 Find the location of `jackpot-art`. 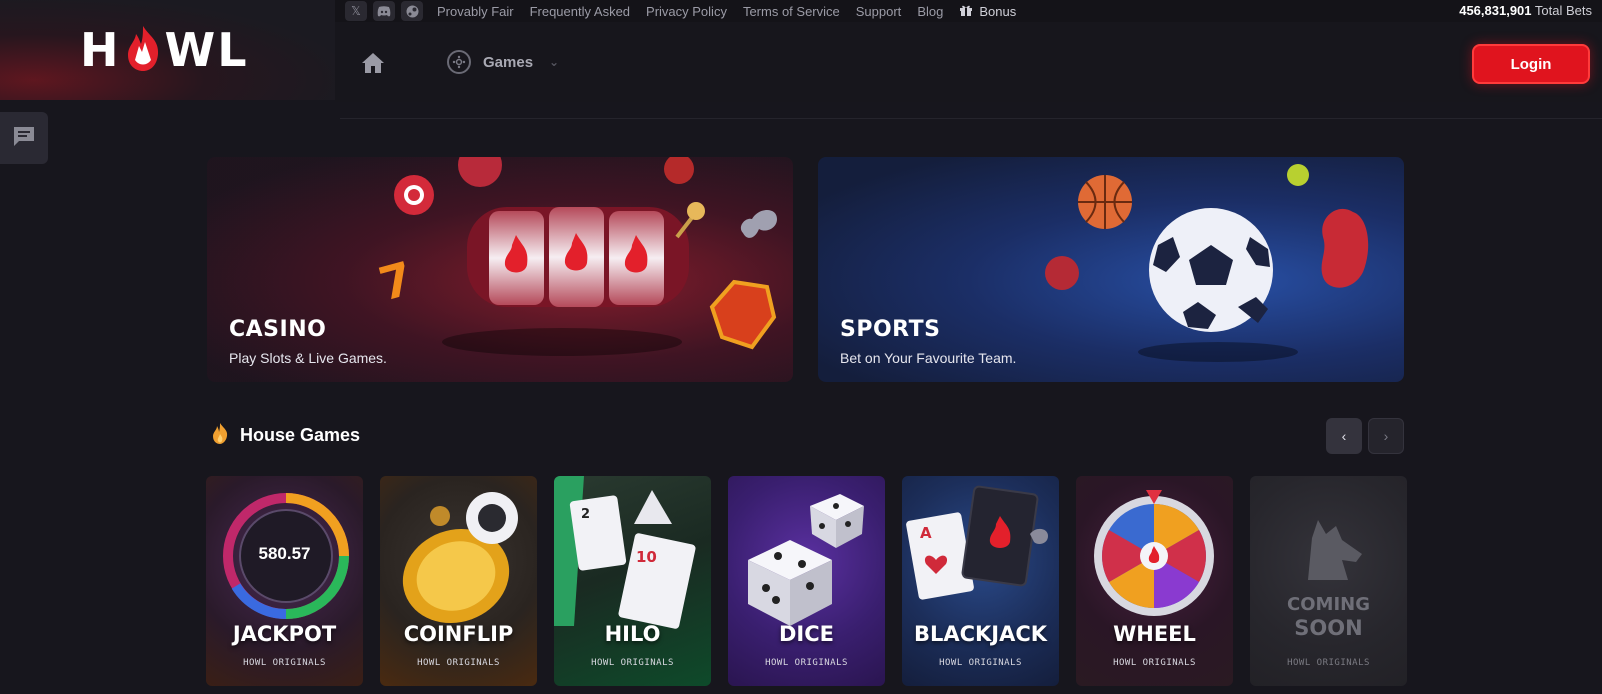

jackpot-art is located at coordinates (286, 556).